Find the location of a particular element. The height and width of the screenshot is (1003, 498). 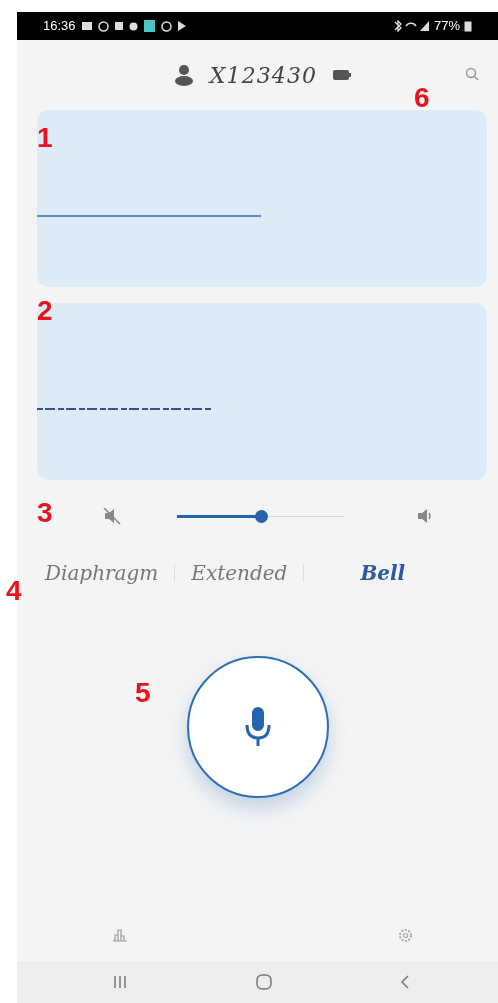

annotation-number: 1 is located at coordinates (45, 138).